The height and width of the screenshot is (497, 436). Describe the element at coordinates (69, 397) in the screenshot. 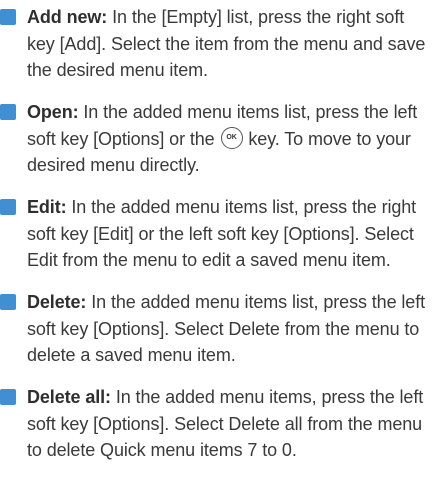

I see `item-term: Delete all:` at that location.